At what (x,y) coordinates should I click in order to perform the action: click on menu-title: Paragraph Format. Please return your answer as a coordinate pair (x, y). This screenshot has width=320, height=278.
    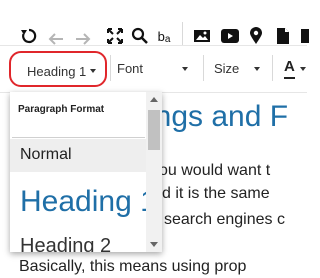
    Looking at the image, I should click on (61, 109).